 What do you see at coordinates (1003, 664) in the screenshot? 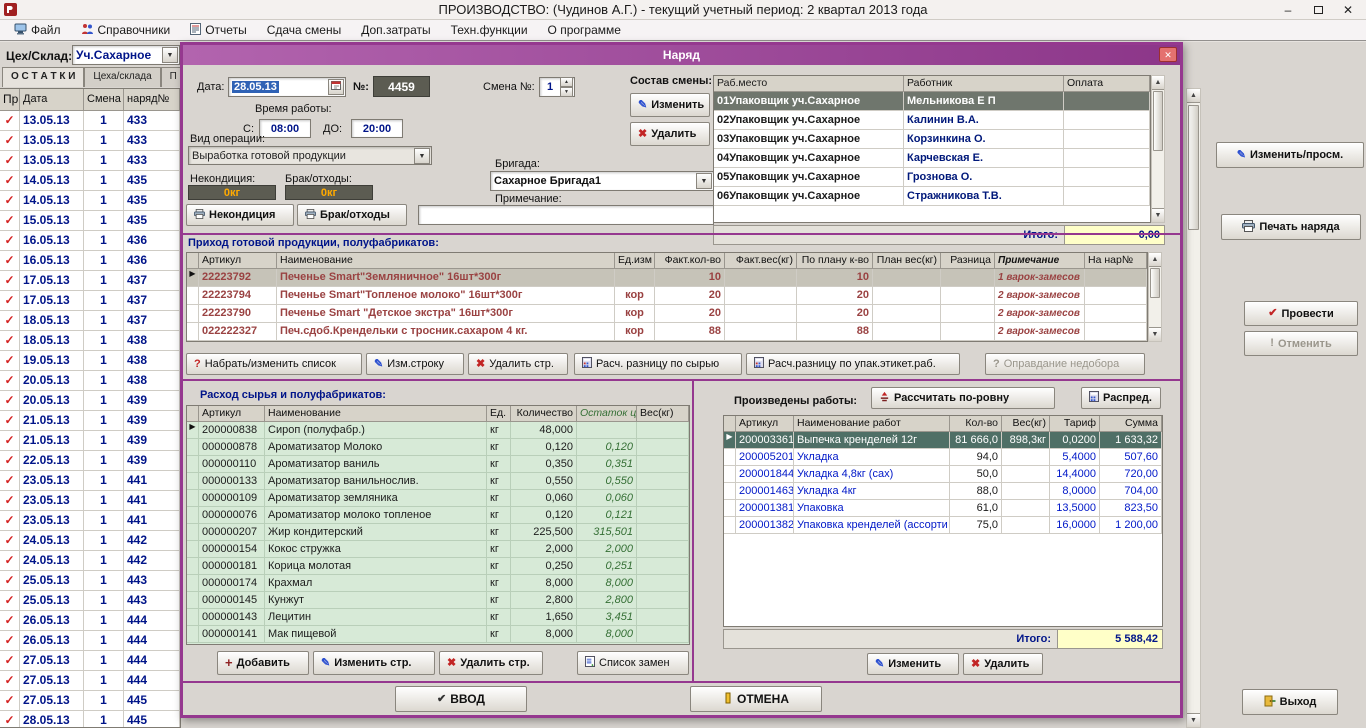
I see `works-delete-button: ✖ Удалить` at bounding box center [1003, 664].